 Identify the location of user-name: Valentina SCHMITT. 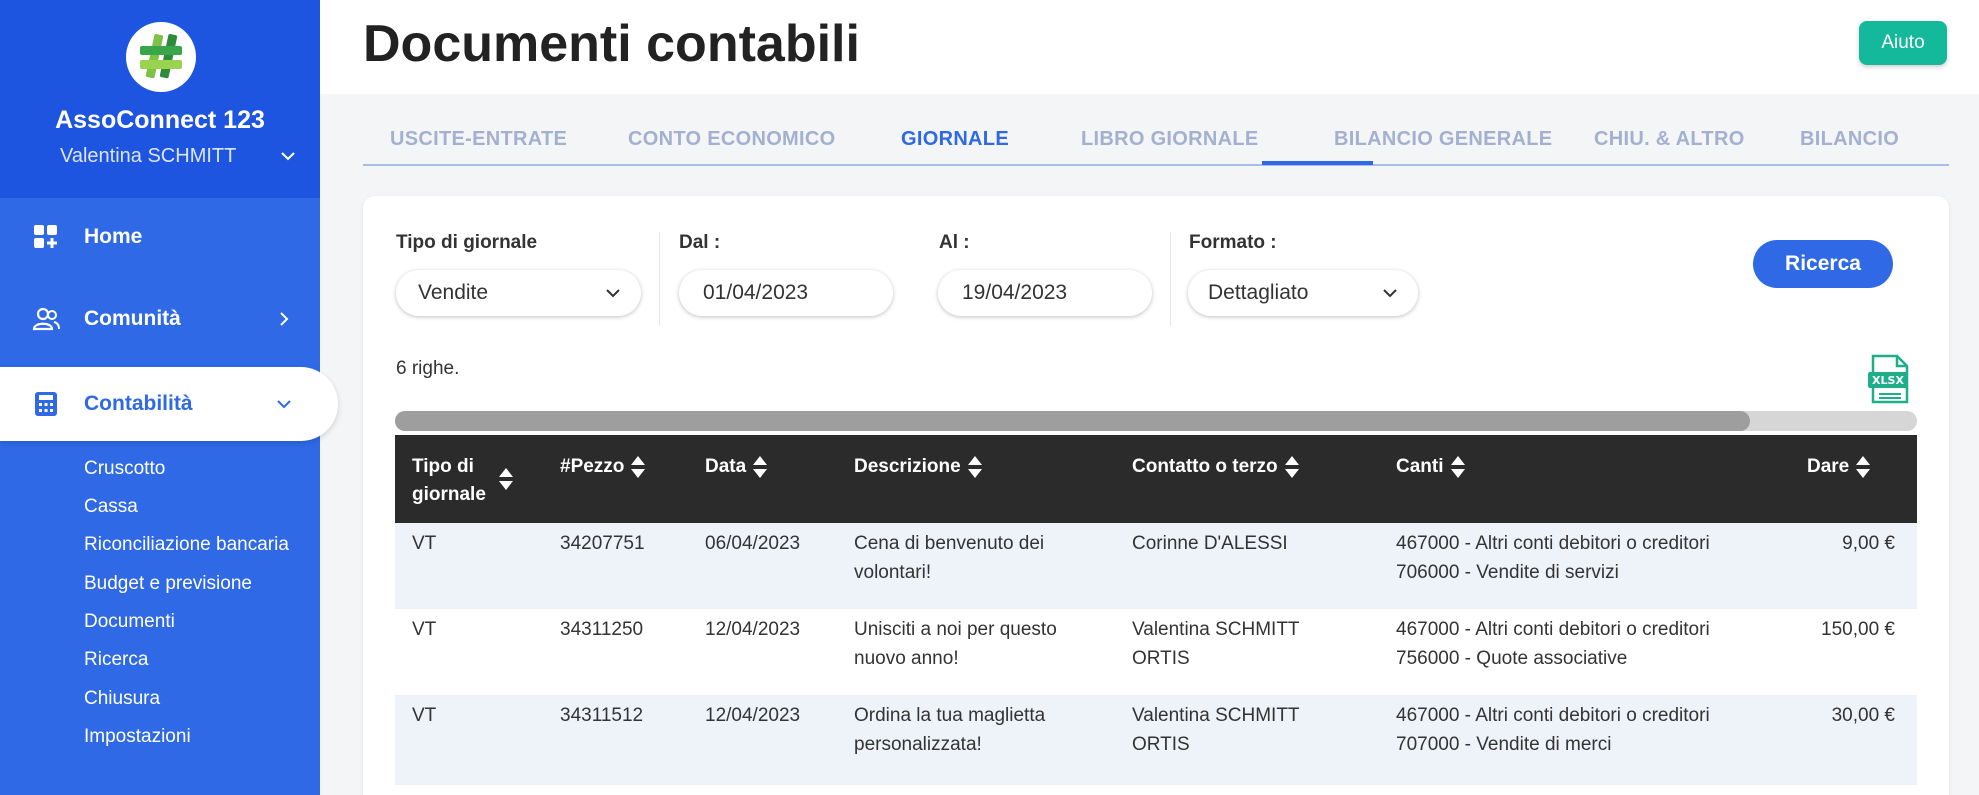
(148, 156).